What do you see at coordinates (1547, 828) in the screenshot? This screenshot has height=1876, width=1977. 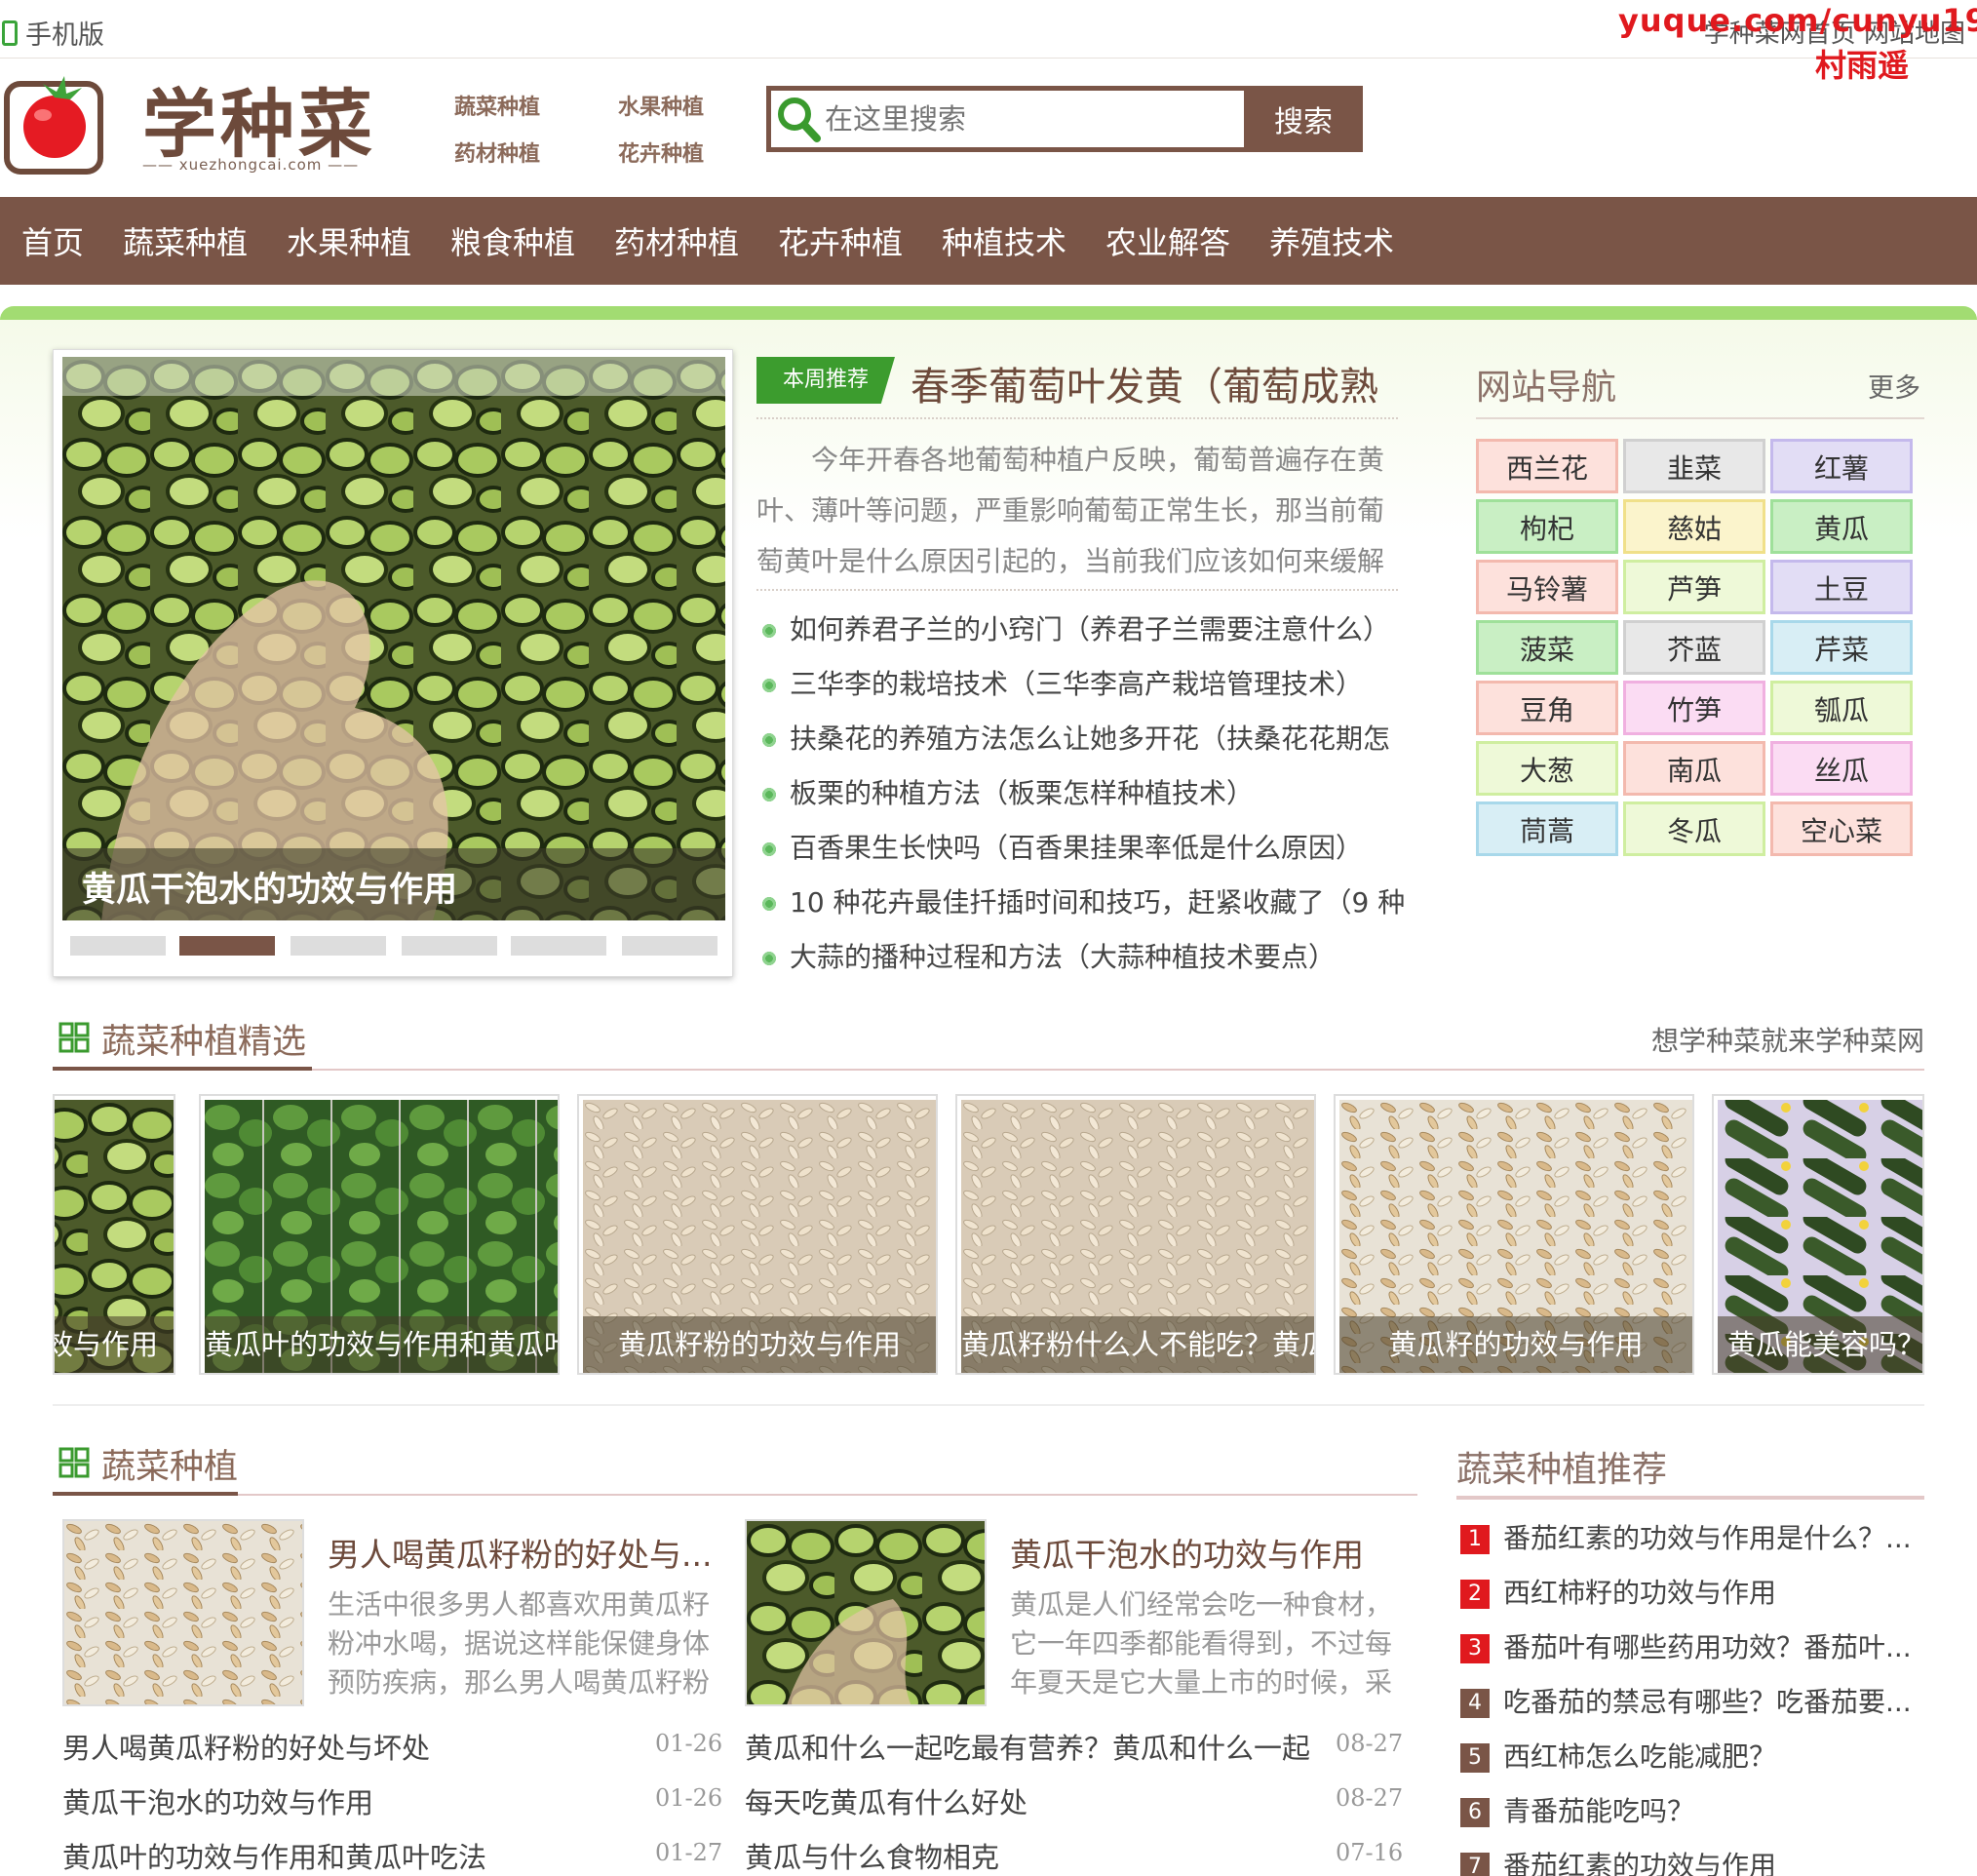 I see `site-nav-tile: 茼蒿` at bounding box center [1547, 828].